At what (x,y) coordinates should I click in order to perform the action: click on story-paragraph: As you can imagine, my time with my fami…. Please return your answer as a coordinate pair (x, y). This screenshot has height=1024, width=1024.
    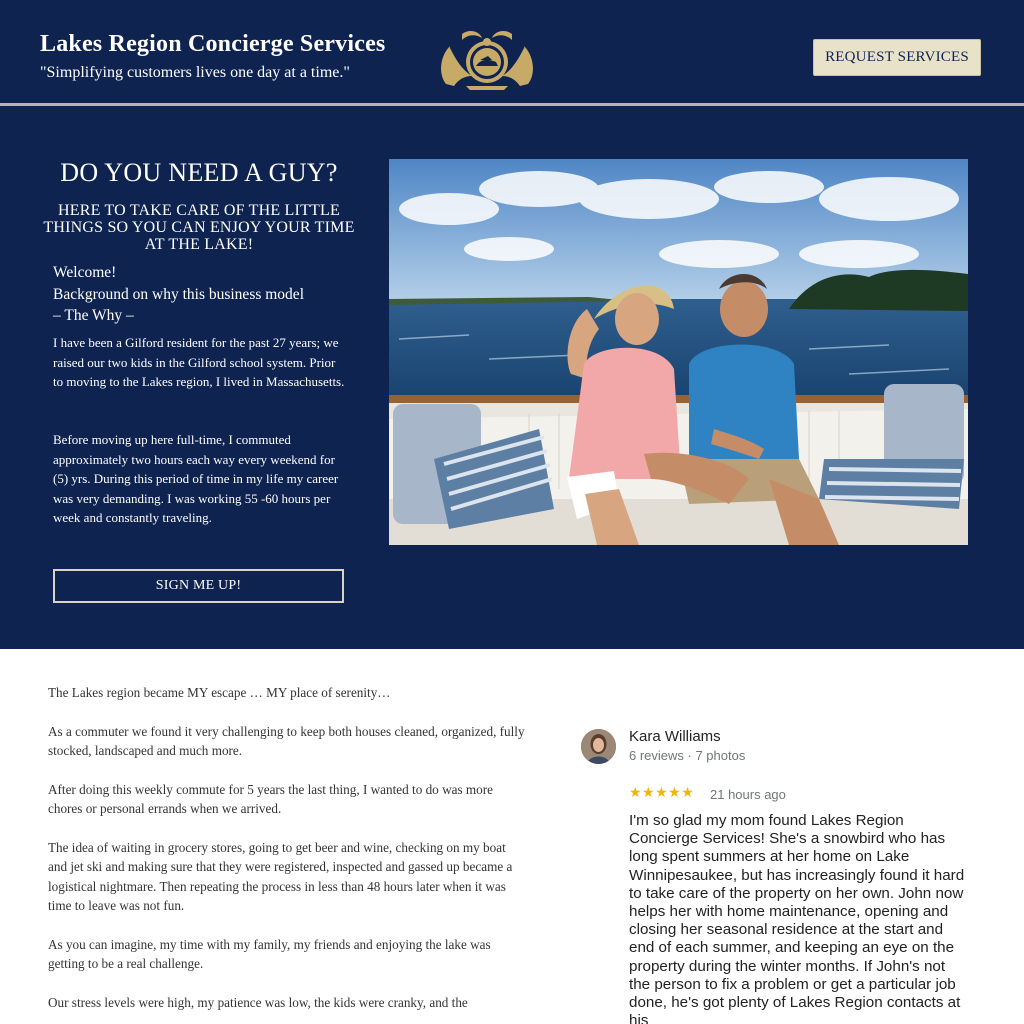
    Looking at the image, I should click on (269, 954).